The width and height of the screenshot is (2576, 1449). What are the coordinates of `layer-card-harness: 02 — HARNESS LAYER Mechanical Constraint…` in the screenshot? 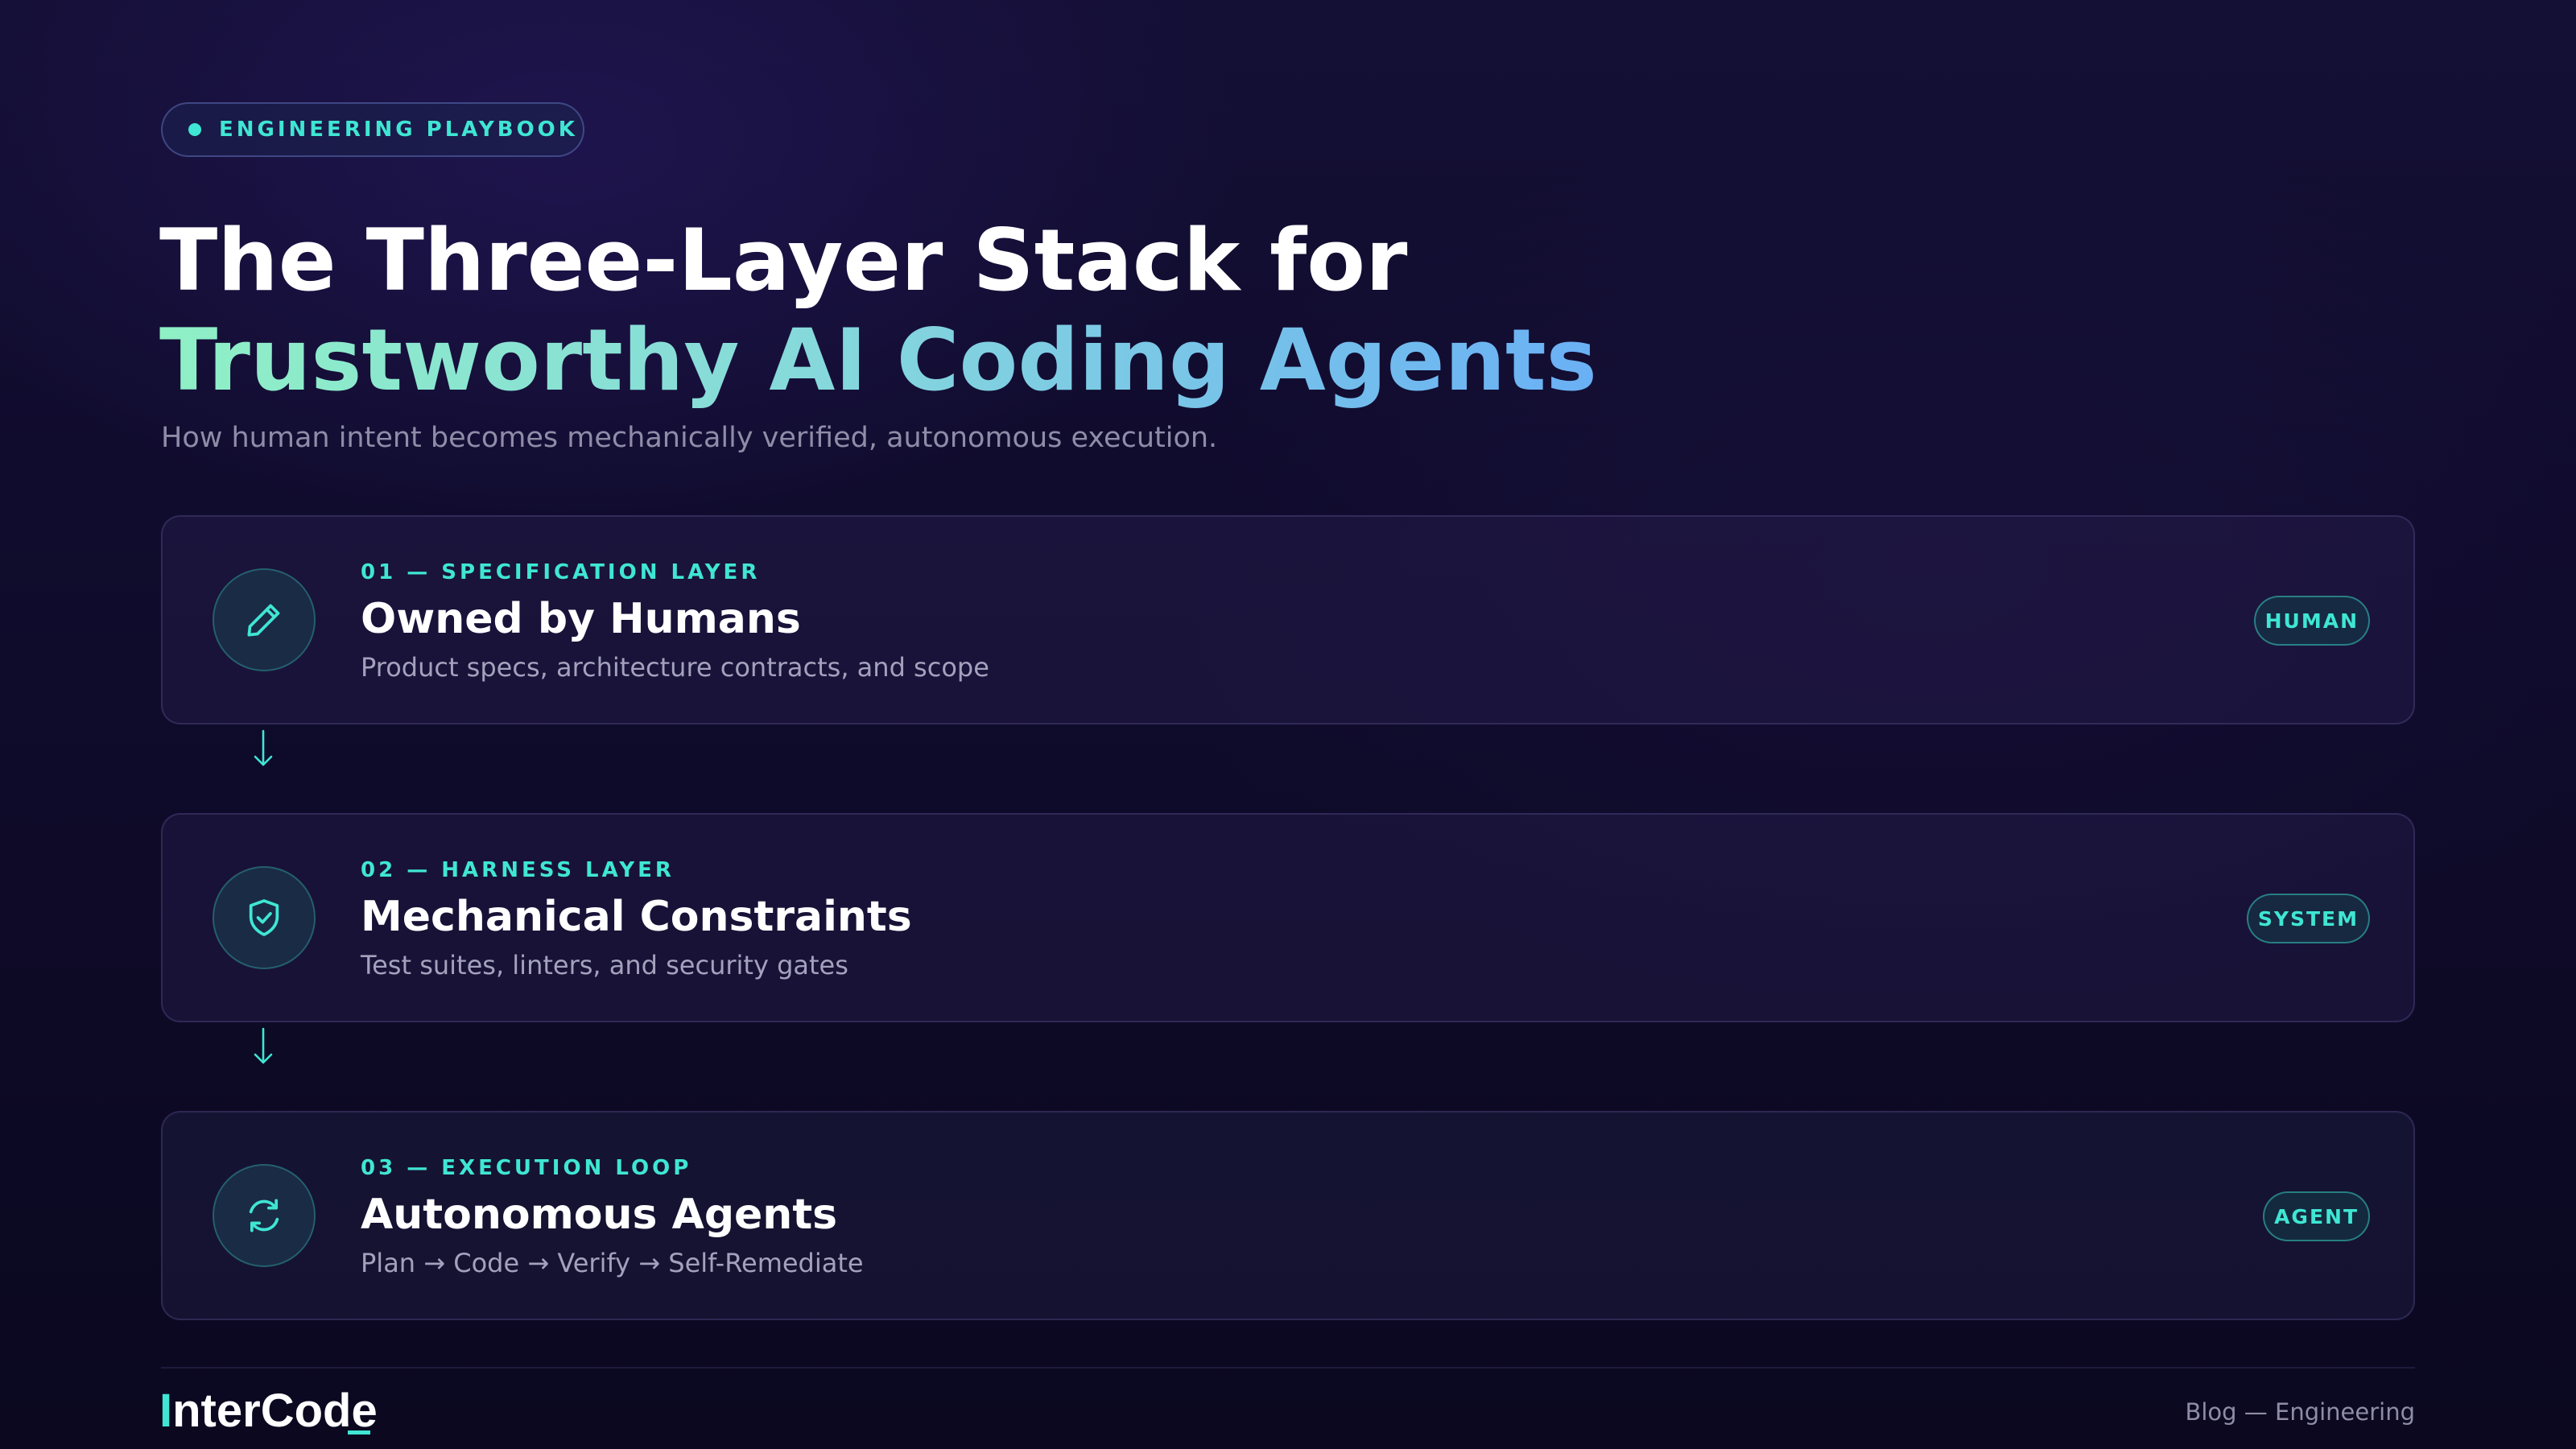 It's located at (1288, 917).